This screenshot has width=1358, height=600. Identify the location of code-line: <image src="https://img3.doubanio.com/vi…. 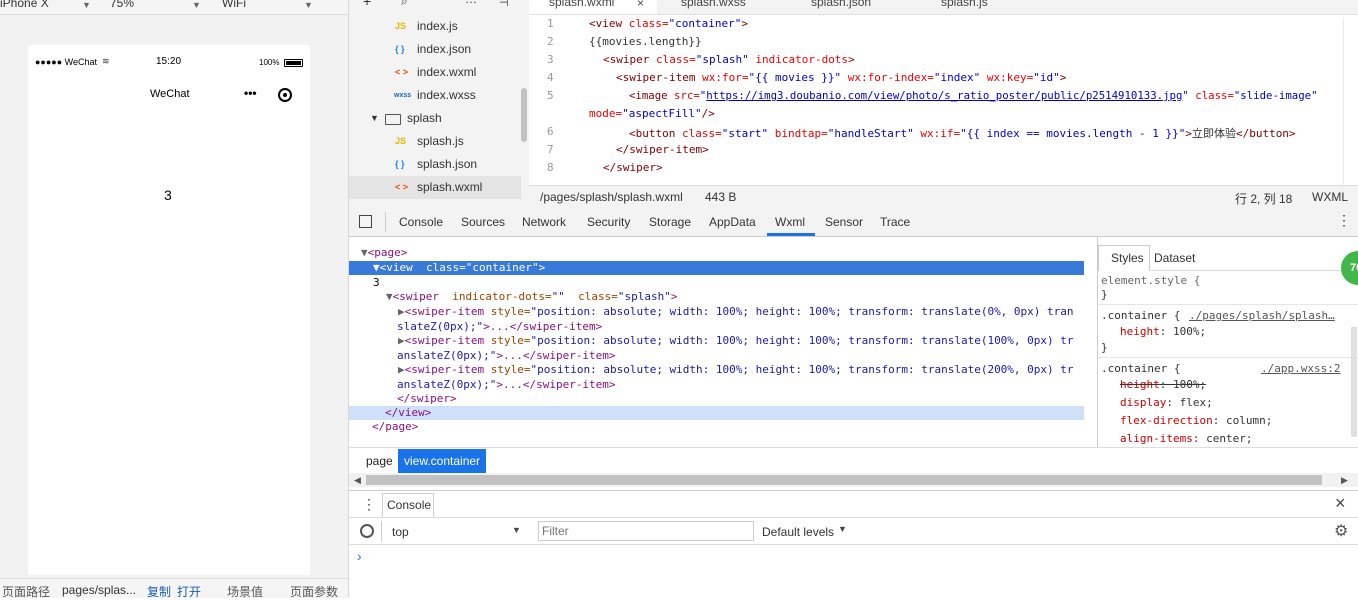
(973, 95).